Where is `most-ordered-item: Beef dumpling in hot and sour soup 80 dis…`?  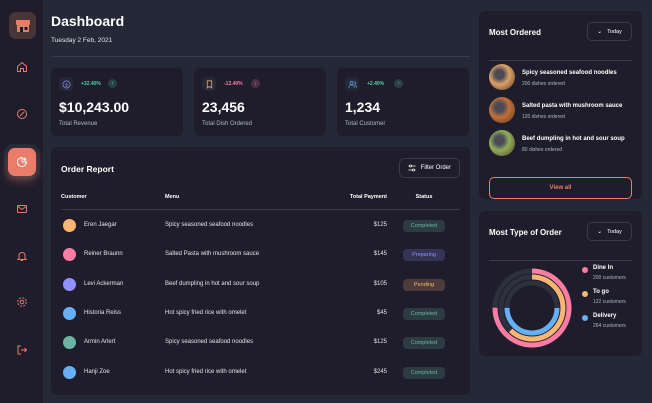
most-ordered-item: Beef dumpling in hot and sour soup 80 dis… is located at coordinates (561, 143).